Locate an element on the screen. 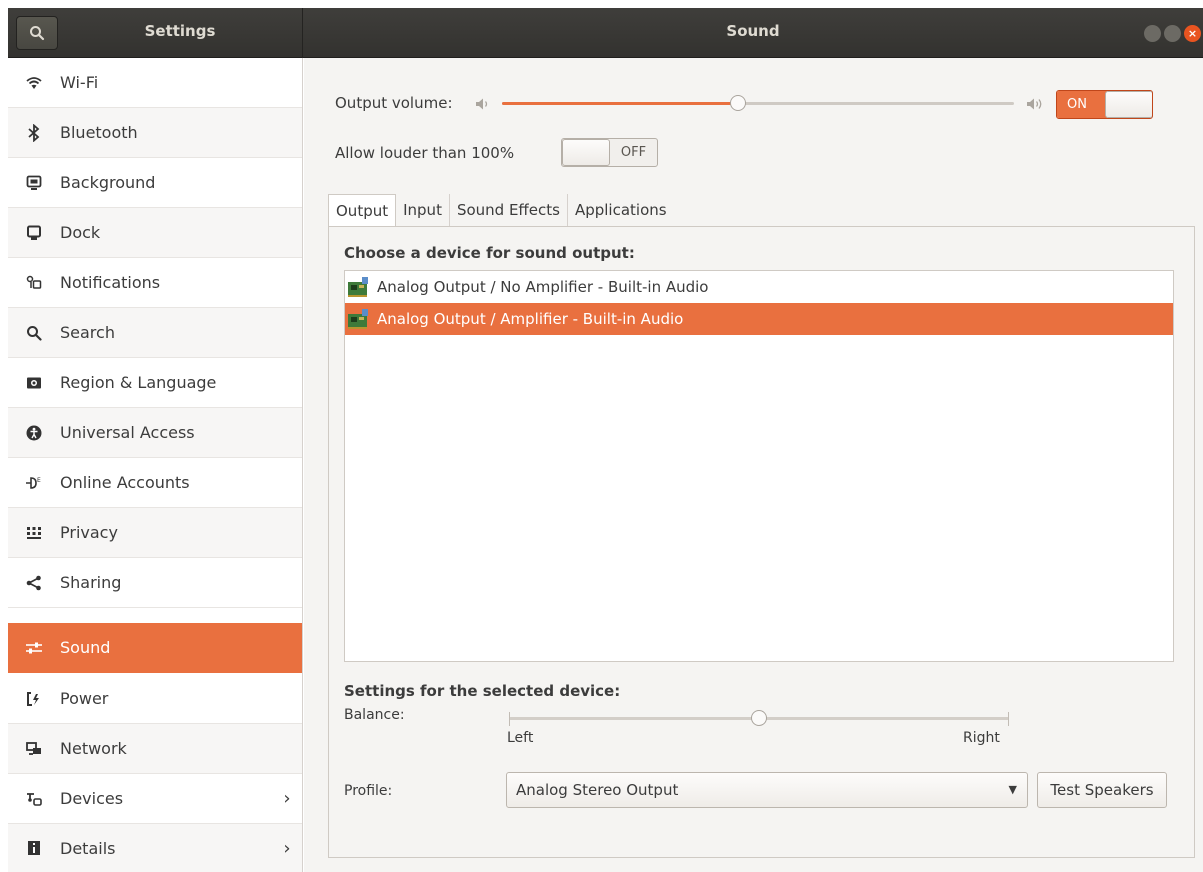 The image size is (1203, 872). allow-louder-label: Allow louder than 100% is located at coordinates (425, 153).